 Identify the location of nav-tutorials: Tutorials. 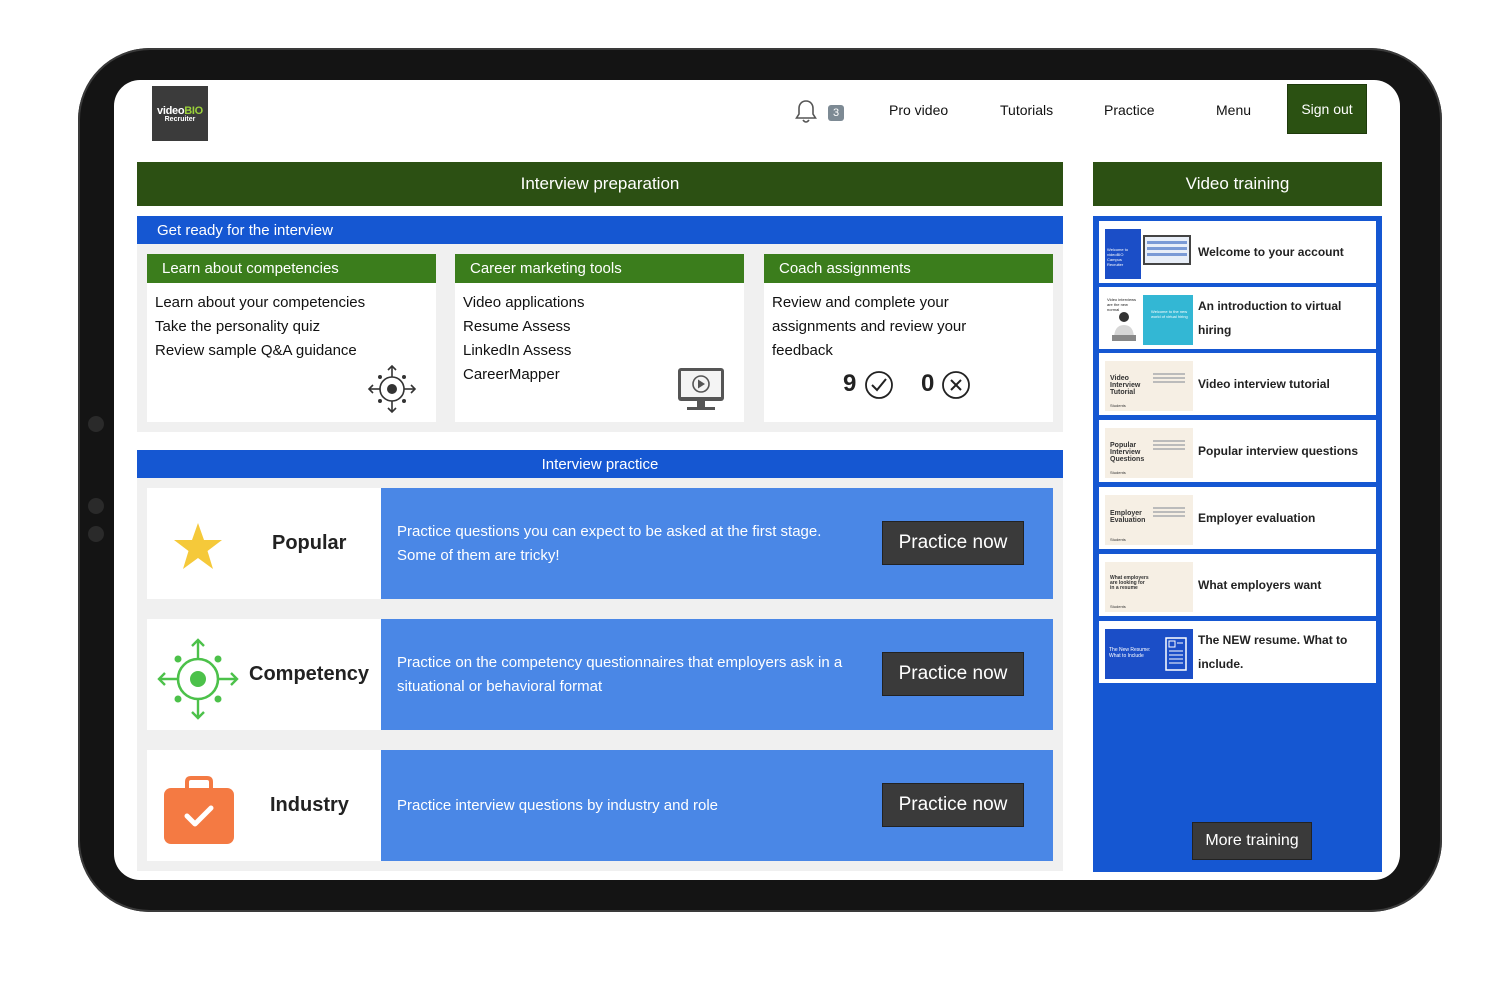
(1026, 110).